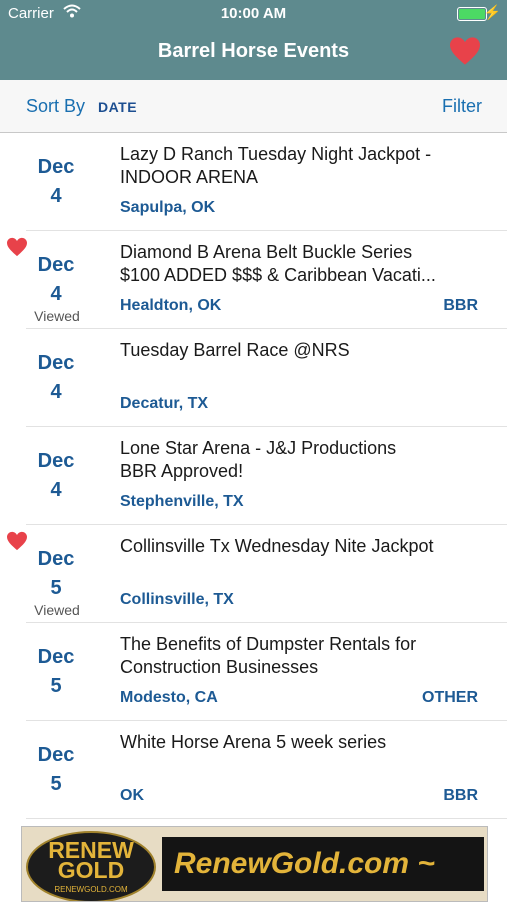 This screenshot has width=507, height=902. What do you see at coordinates (462, 106) in the screenshot?
I see `filter-button: Filter` at bounding box center [462, 106].